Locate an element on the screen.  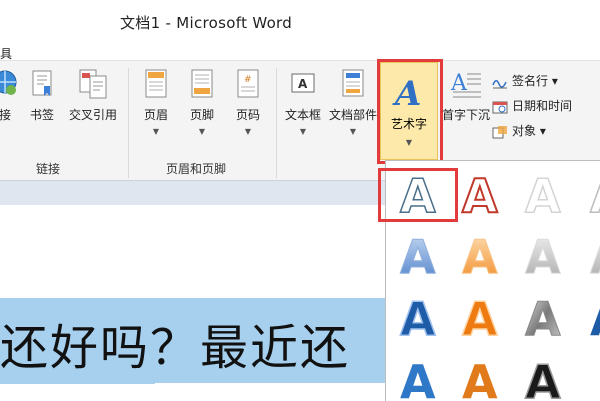
title-bar: 文档1 - Microsoft Word is located at coordinates (300, 21).